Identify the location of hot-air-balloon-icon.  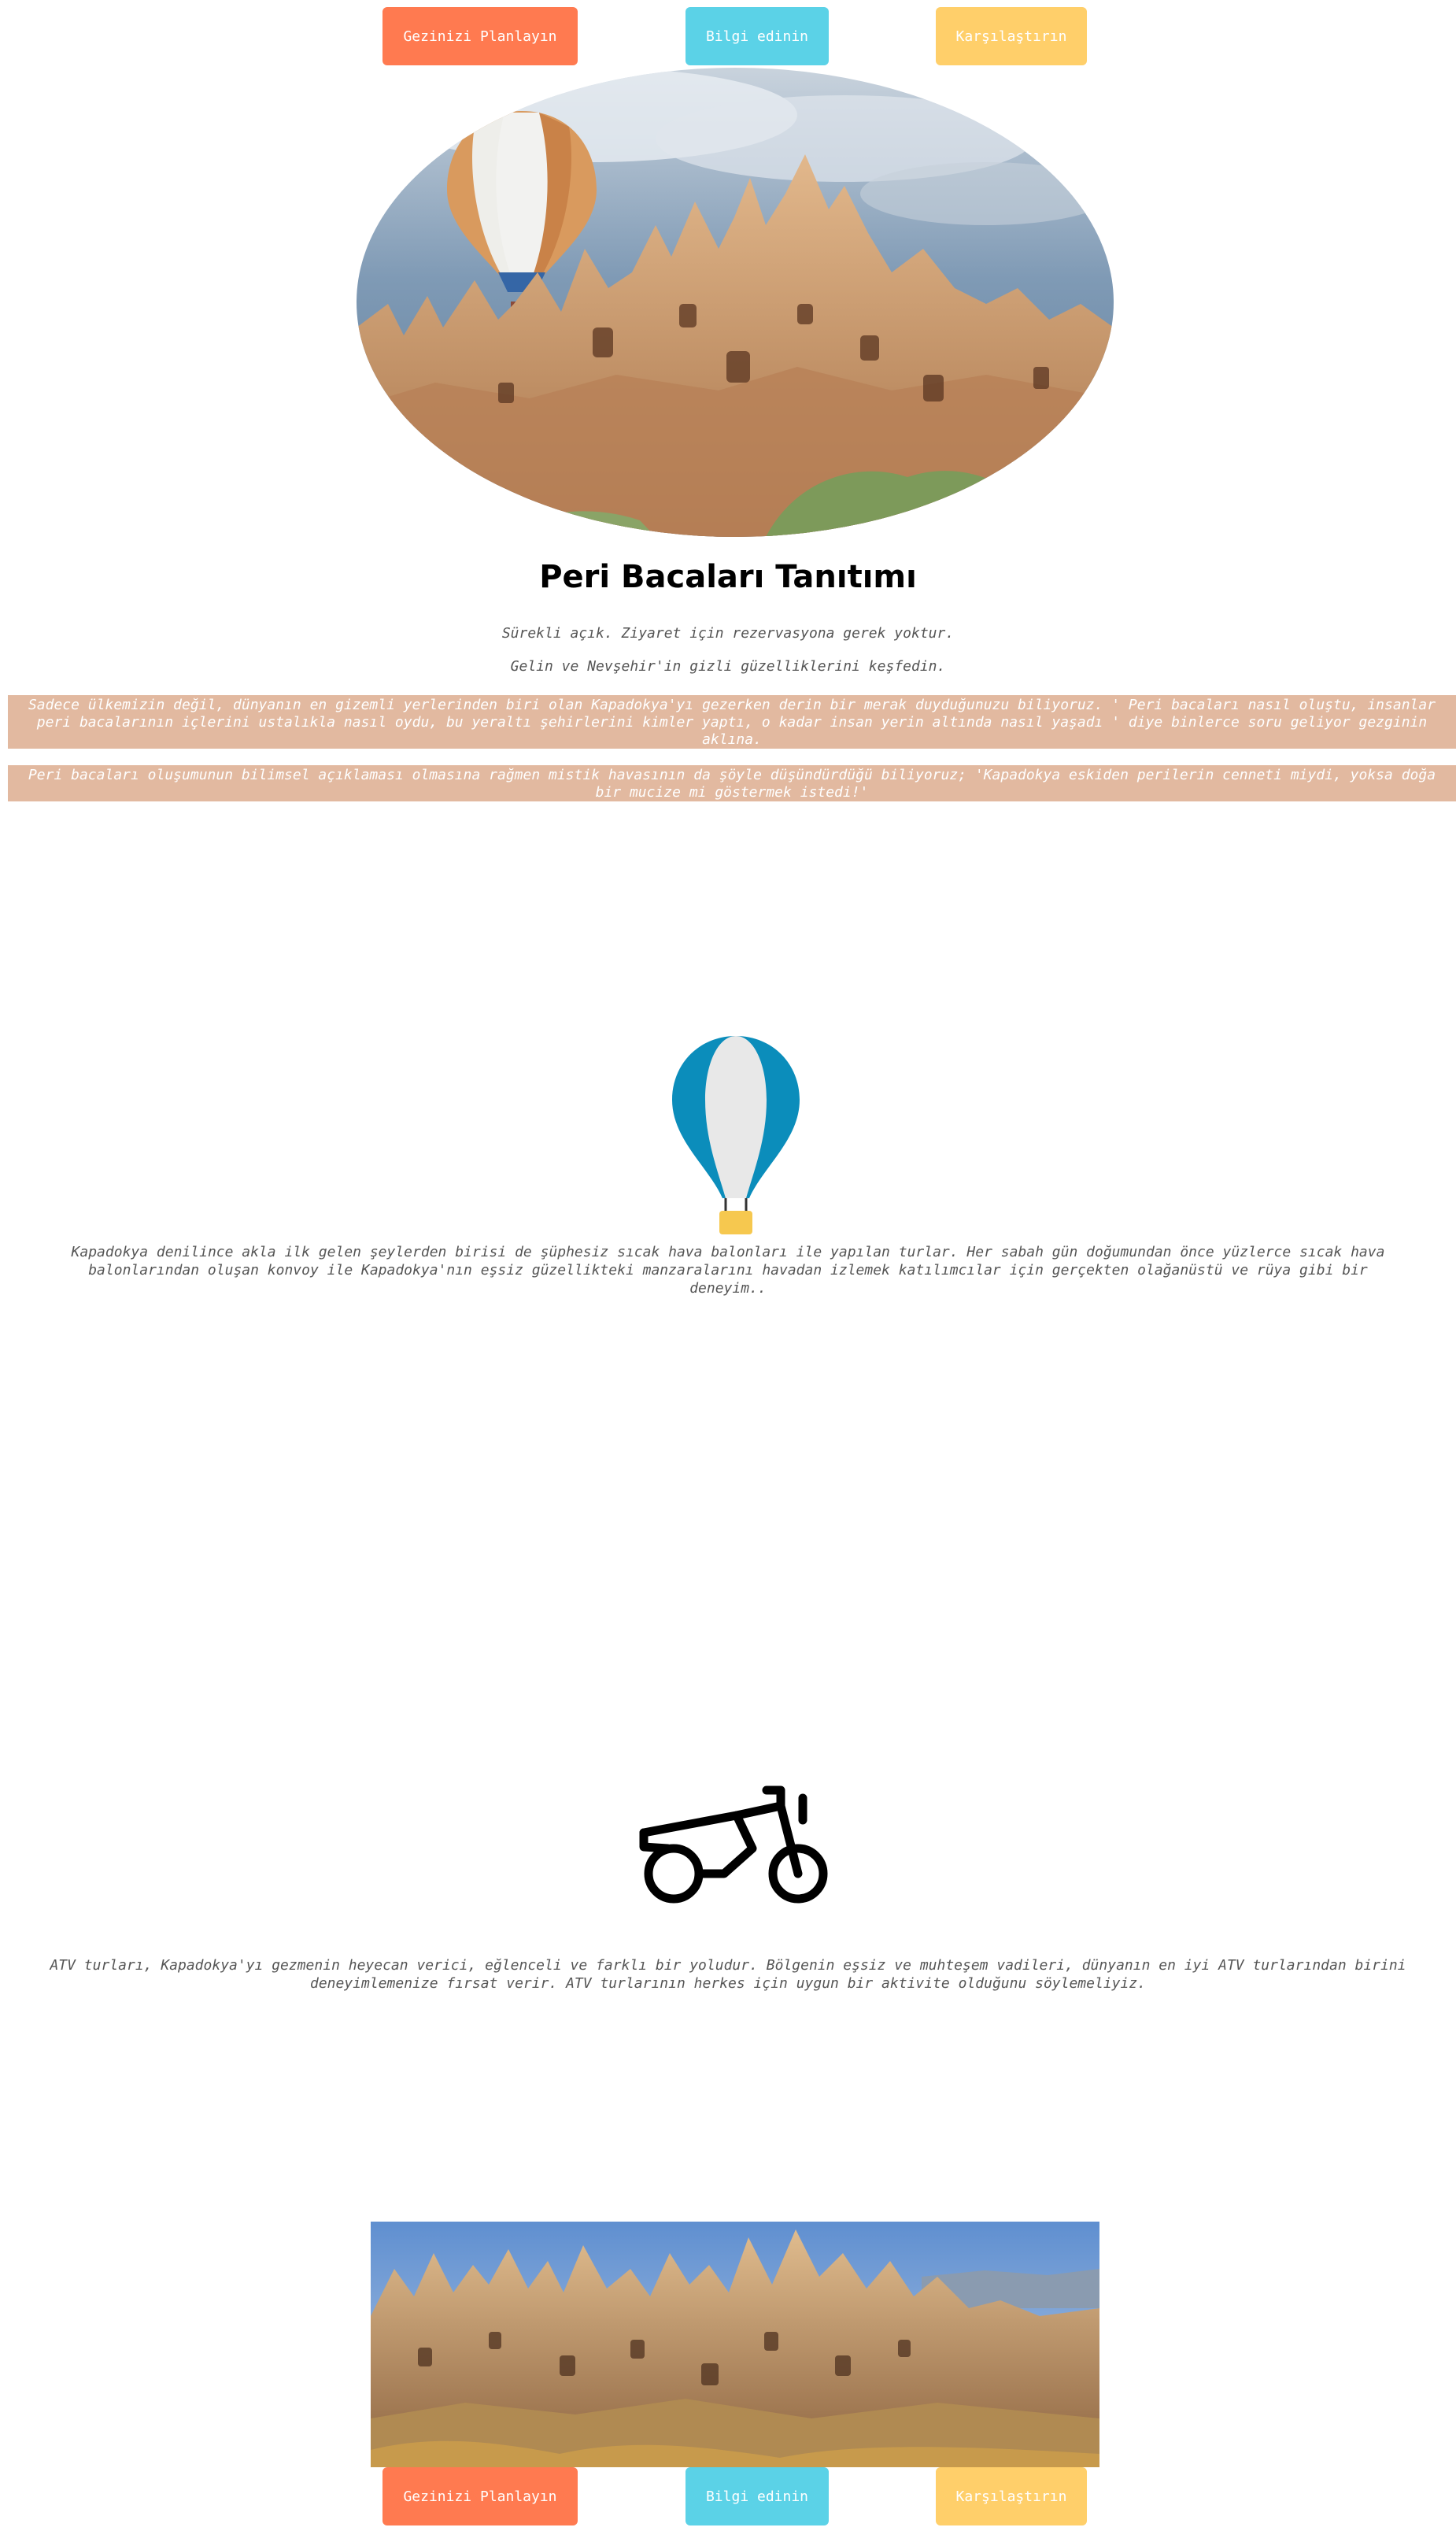
(736, 1134).